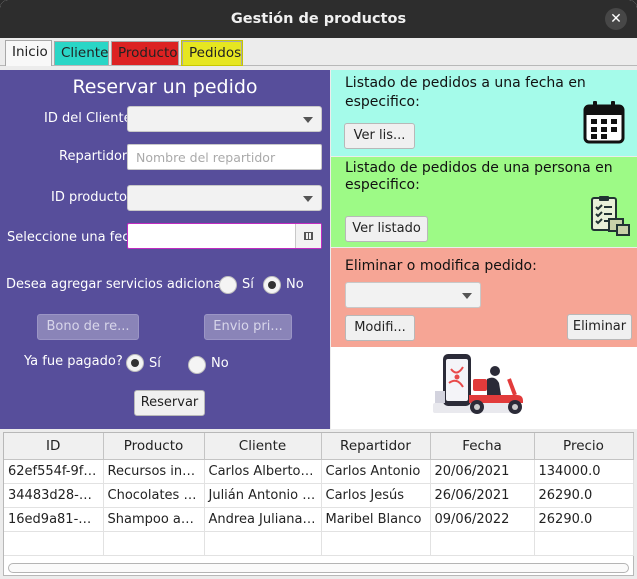  Describe the element at coordinates (165, 87) in the screenshot. I see `form-heading: Reservar un pedido` at that location.